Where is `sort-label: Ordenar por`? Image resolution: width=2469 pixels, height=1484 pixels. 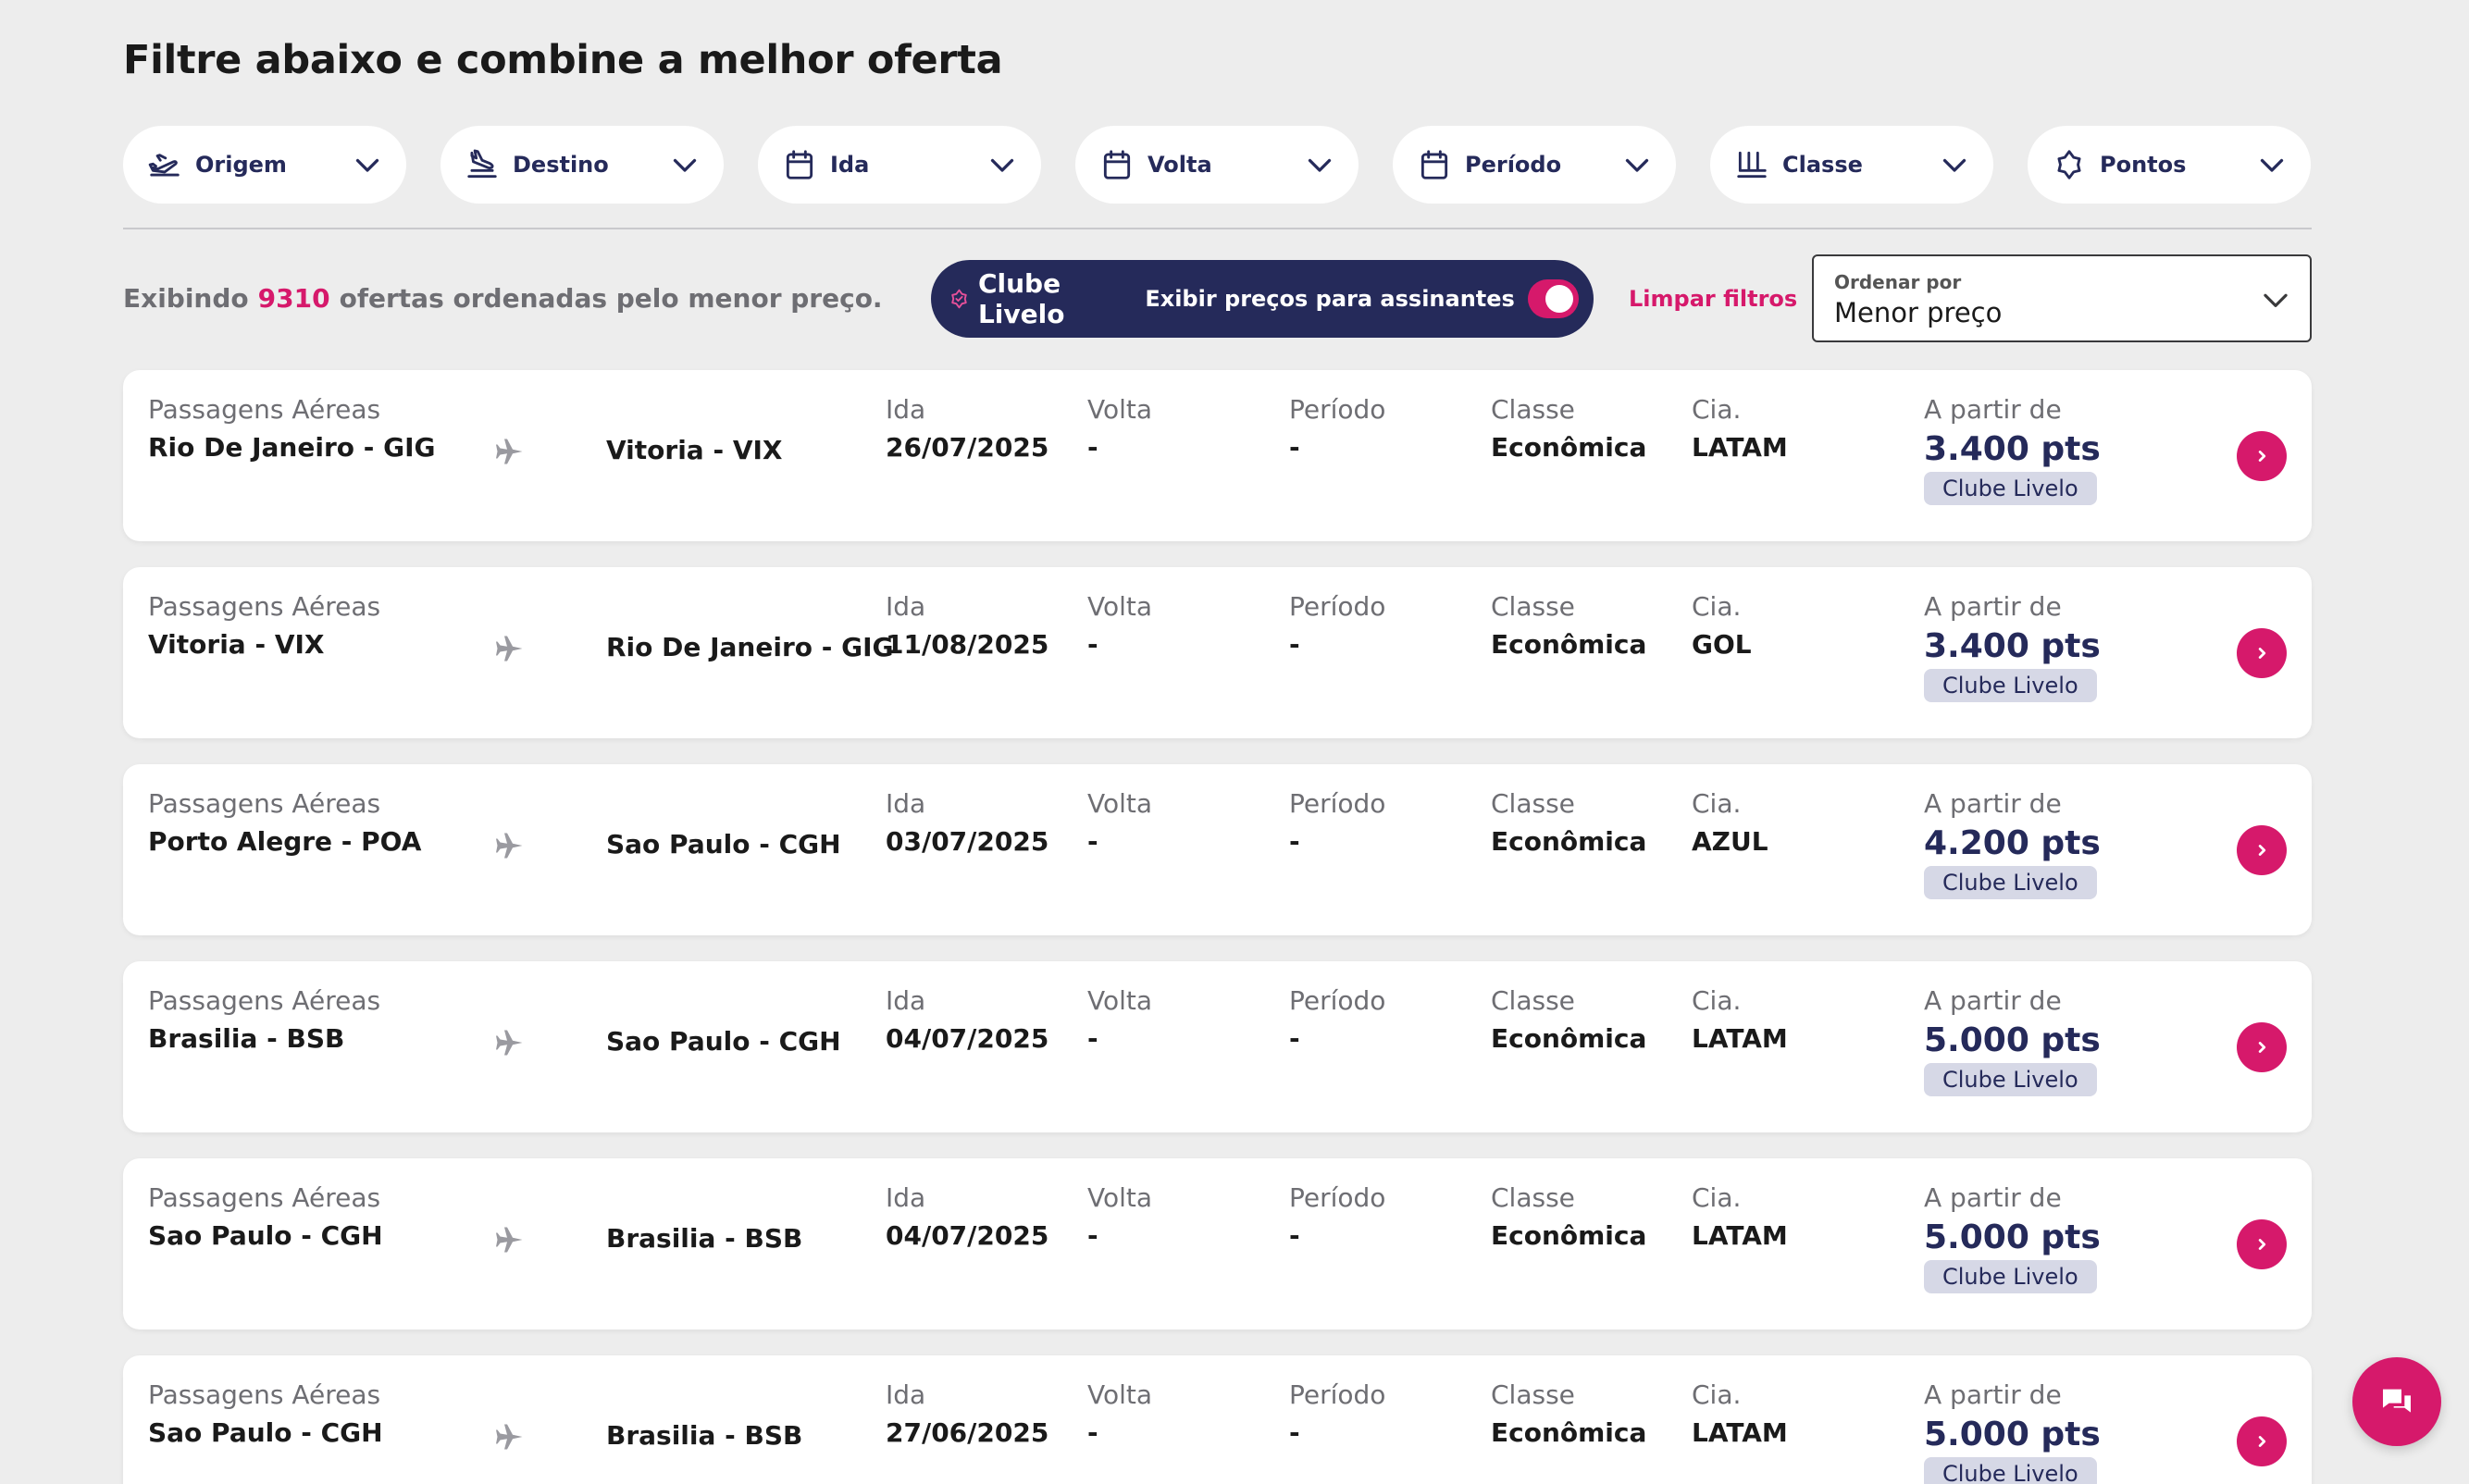
sort-label: Ordenar por is located at coordinates (1898, 282).